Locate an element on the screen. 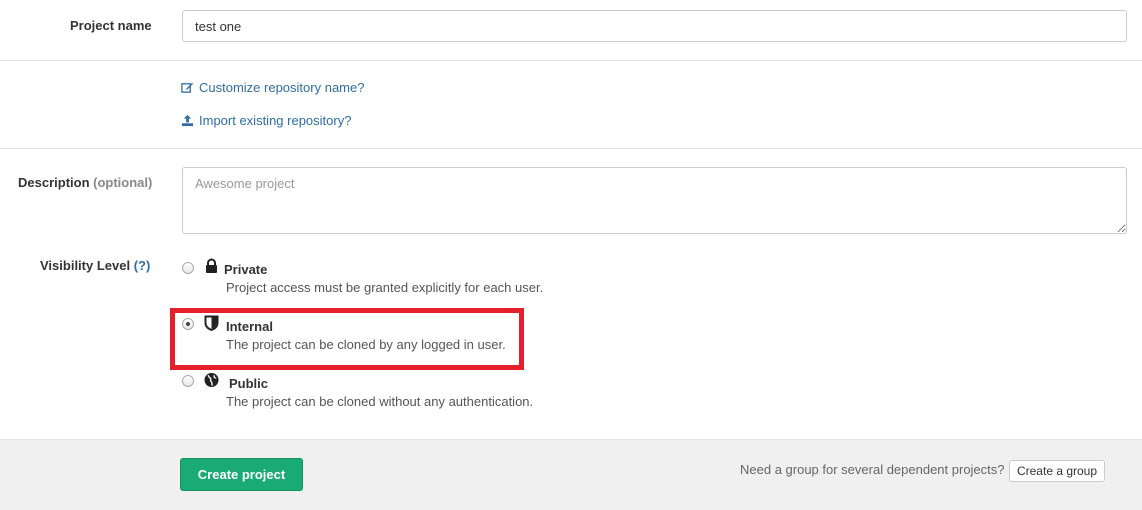 This screenshot has width=1142, height=510. private-radio is located at coordinates (188, 268).